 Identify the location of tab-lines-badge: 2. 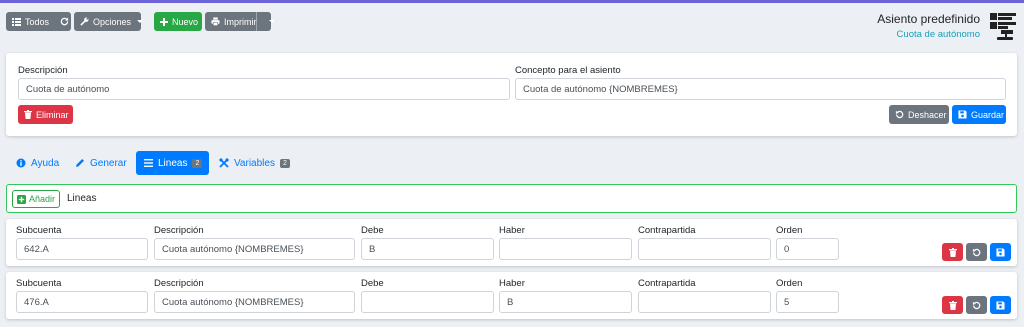
(197, 163).